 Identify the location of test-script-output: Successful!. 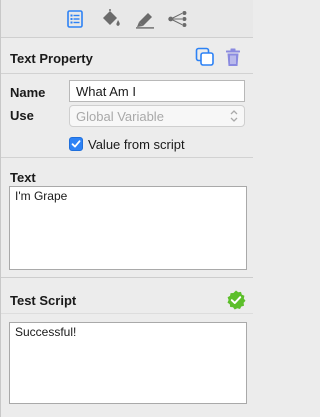
(128, 363).